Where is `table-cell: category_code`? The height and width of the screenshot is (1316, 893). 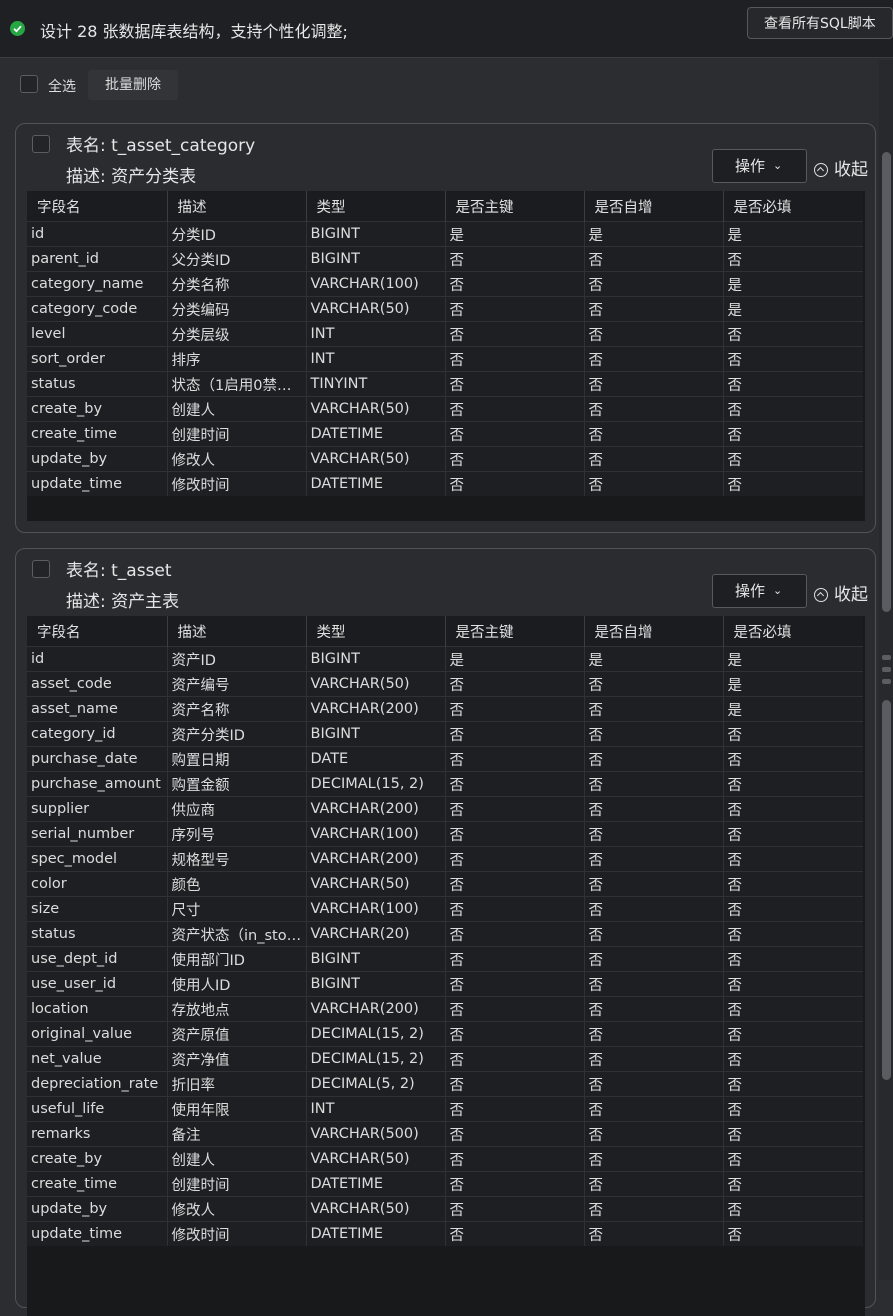
table-cell: category_code is located at coordinates (97, 309).